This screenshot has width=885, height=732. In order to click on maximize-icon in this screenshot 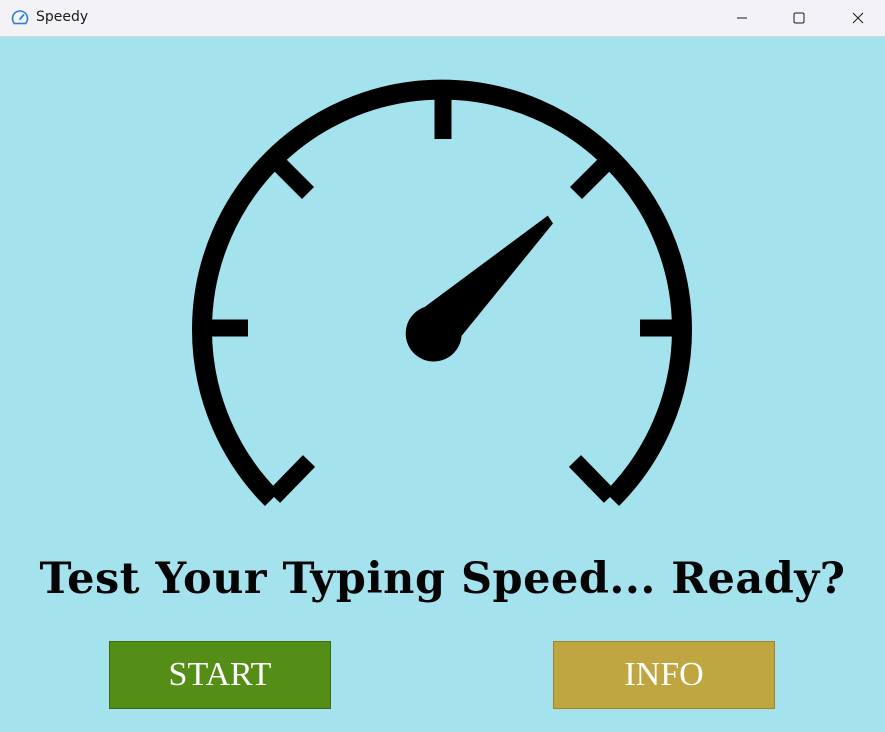, I will do `click(798, 18)`.